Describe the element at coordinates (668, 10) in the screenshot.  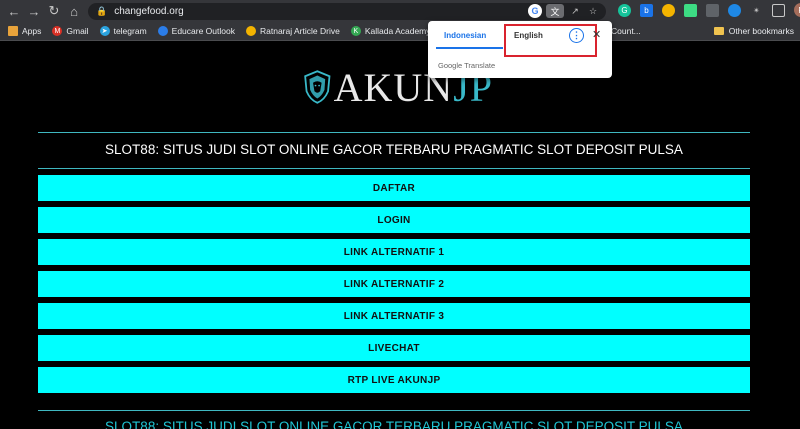
I see `extension-yellow-icon` at that location.